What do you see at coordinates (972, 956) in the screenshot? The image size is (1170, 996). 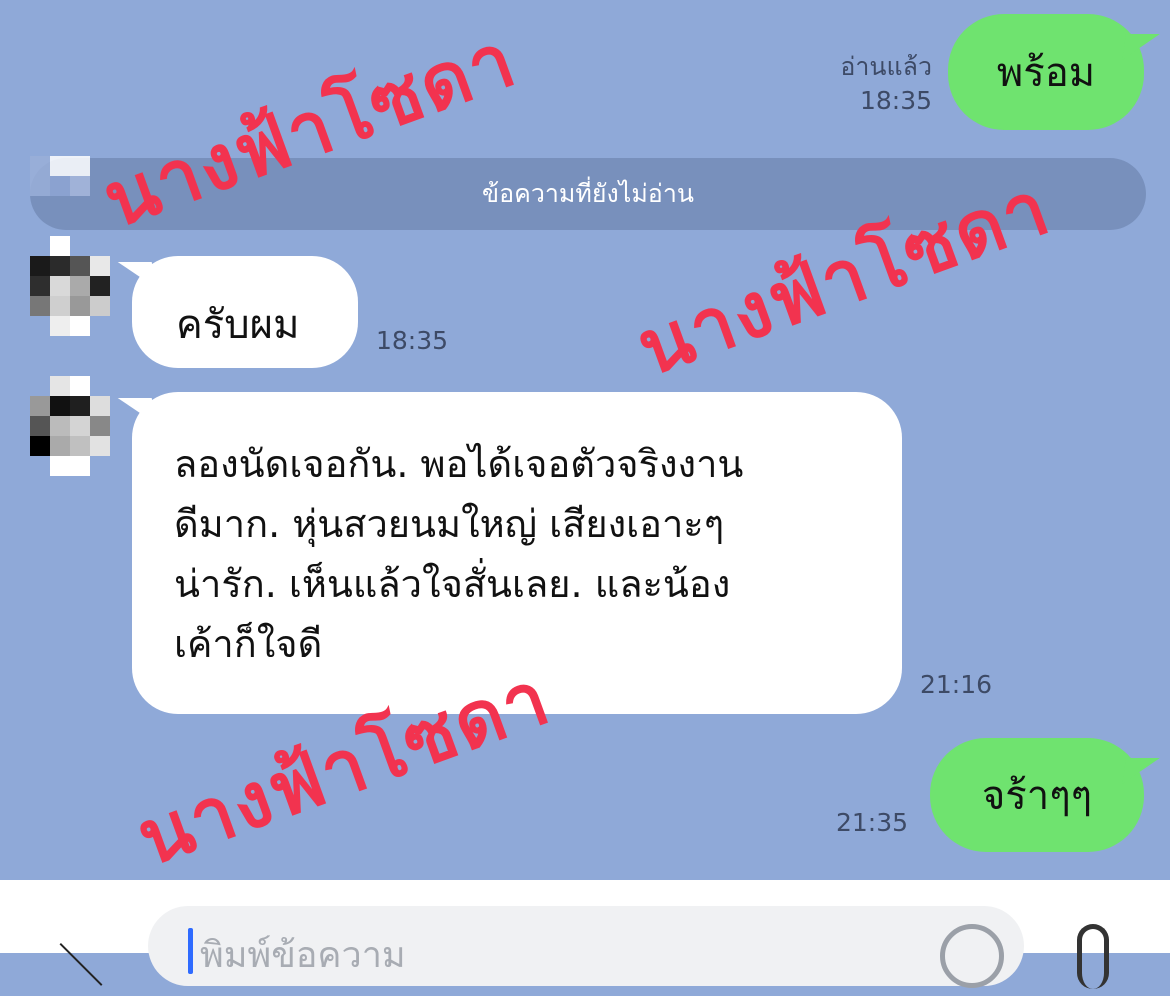 I see `emoji-icon` at bounding box center [972, 956].